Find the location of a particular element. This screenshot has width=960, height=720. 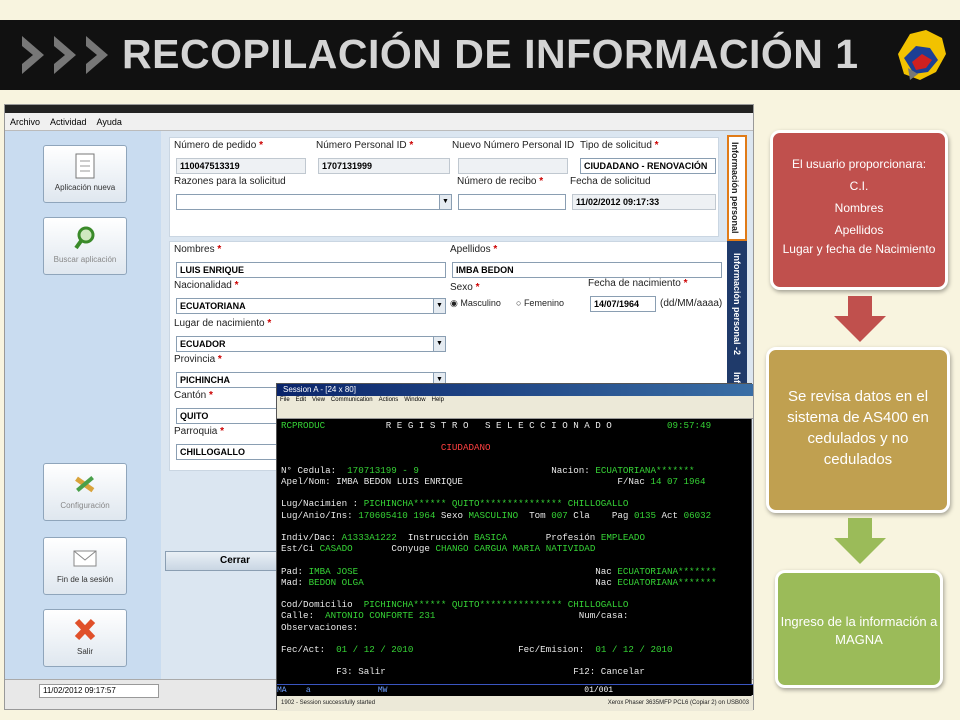

triple-arrow-icon is located at coordinates (65, 55).